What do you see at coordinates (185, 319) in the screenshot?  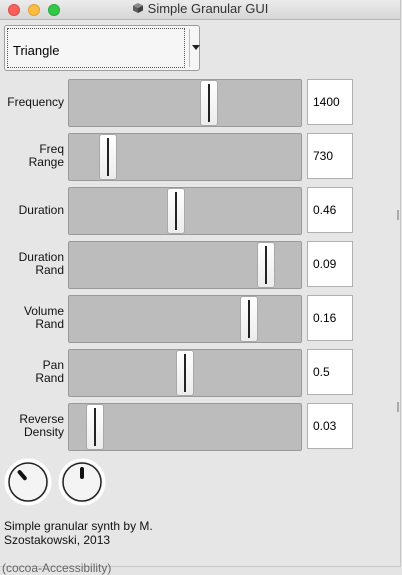 I see `slider-track-volume-rand` at bounding box center [185, 319].